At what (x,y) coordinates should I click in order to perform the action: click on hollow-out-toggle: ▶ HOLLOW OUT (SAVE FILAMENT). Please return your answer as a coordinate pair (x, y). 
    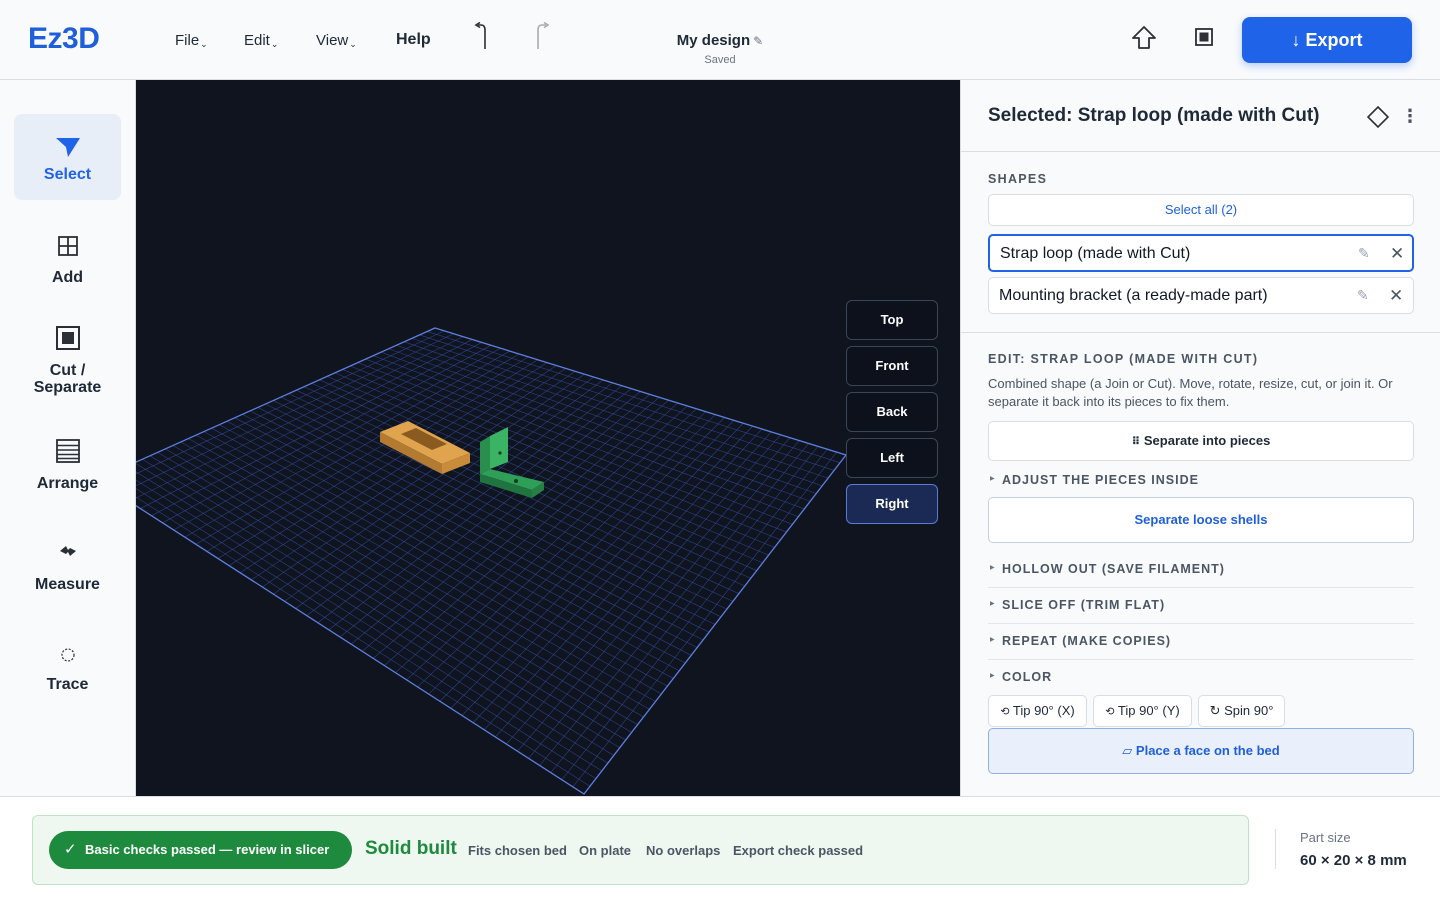
    Looking at the image, I should click on (1201, 570).